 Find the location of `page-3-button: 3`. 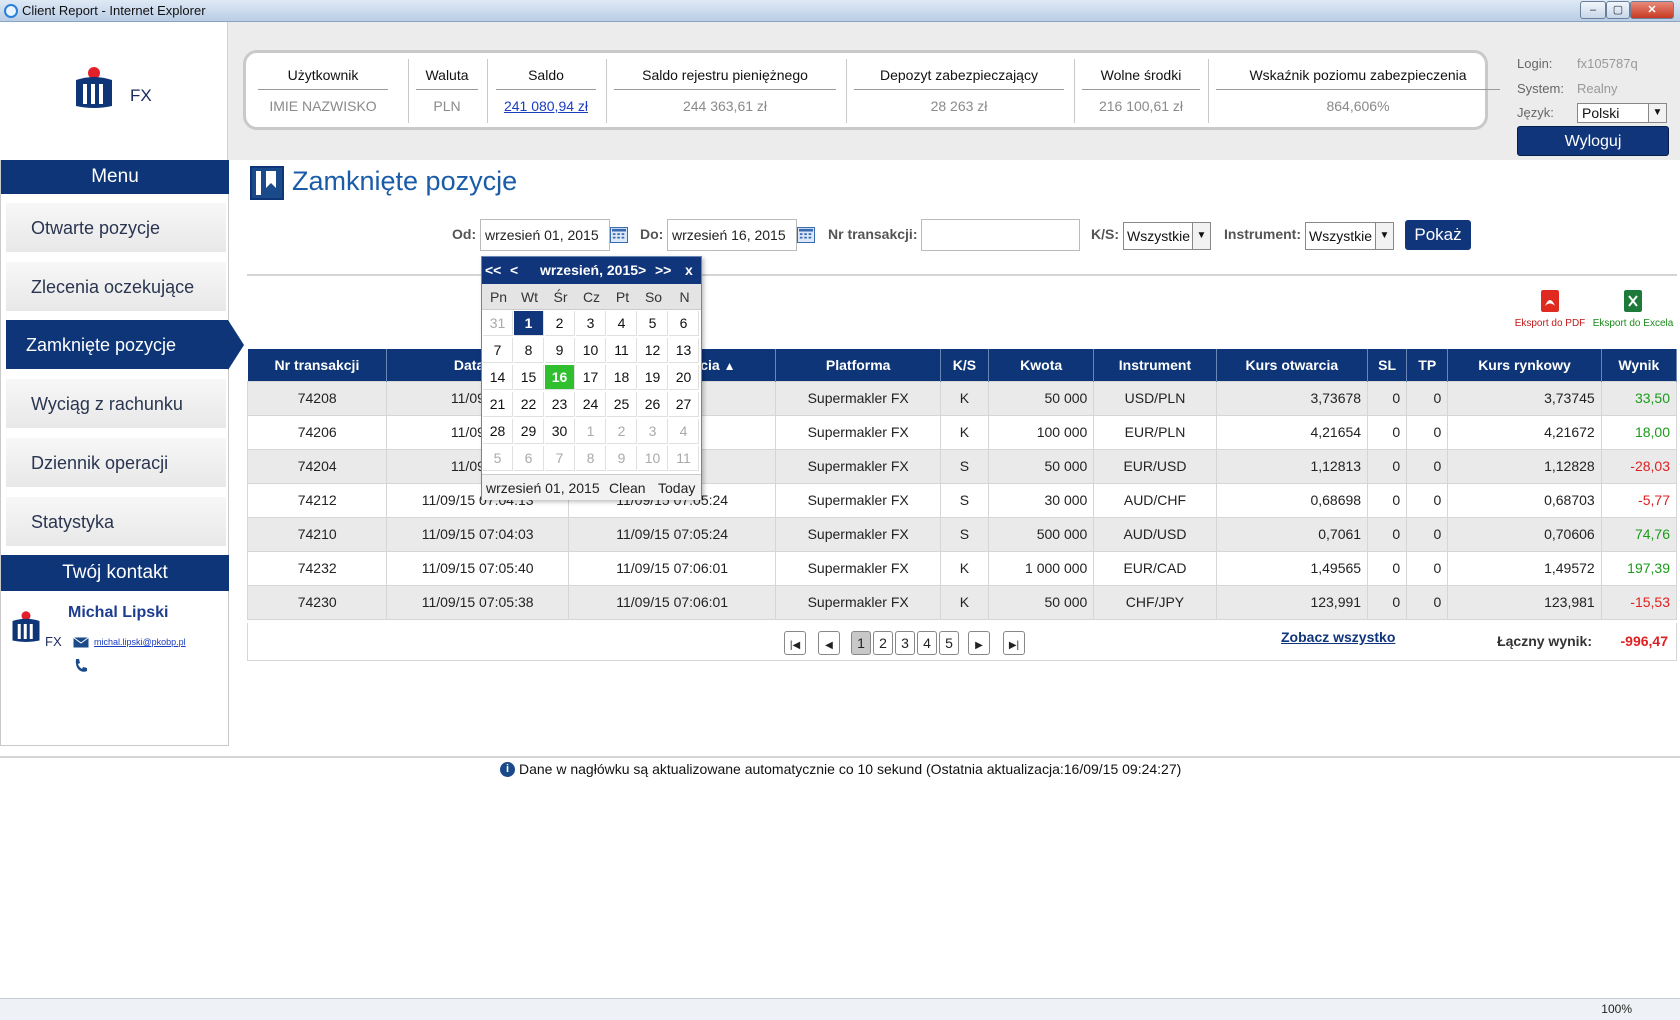

page-3-button: 3 is located at coordinates (905, 643).